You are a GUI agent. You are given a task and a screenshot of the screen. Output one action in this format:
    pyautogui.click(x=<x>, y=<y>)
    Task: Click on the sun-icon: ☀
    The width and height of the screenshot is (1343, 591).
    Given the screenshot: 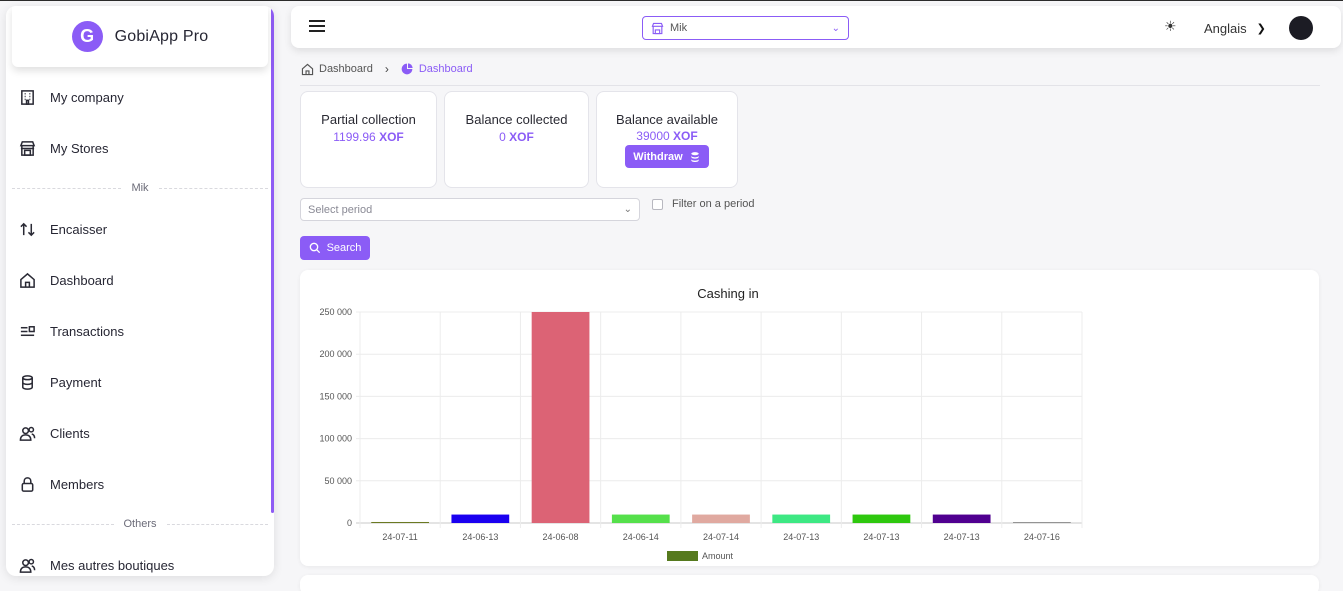 What is the action you would take?
    pyautogui.click(x=1170, y=26)
    